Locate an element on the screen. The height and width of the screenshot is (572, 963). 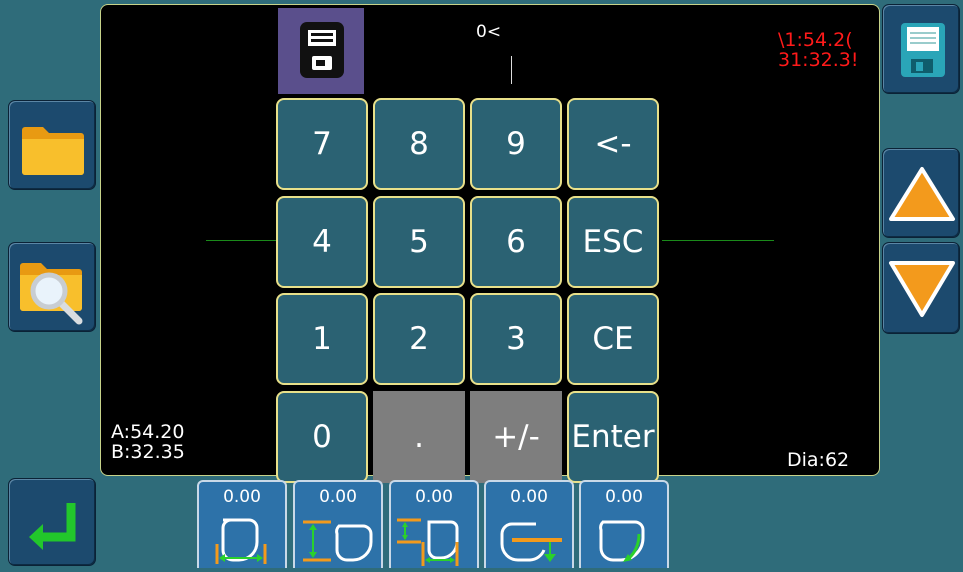
decrease-button is located at coordinates (921, 288).